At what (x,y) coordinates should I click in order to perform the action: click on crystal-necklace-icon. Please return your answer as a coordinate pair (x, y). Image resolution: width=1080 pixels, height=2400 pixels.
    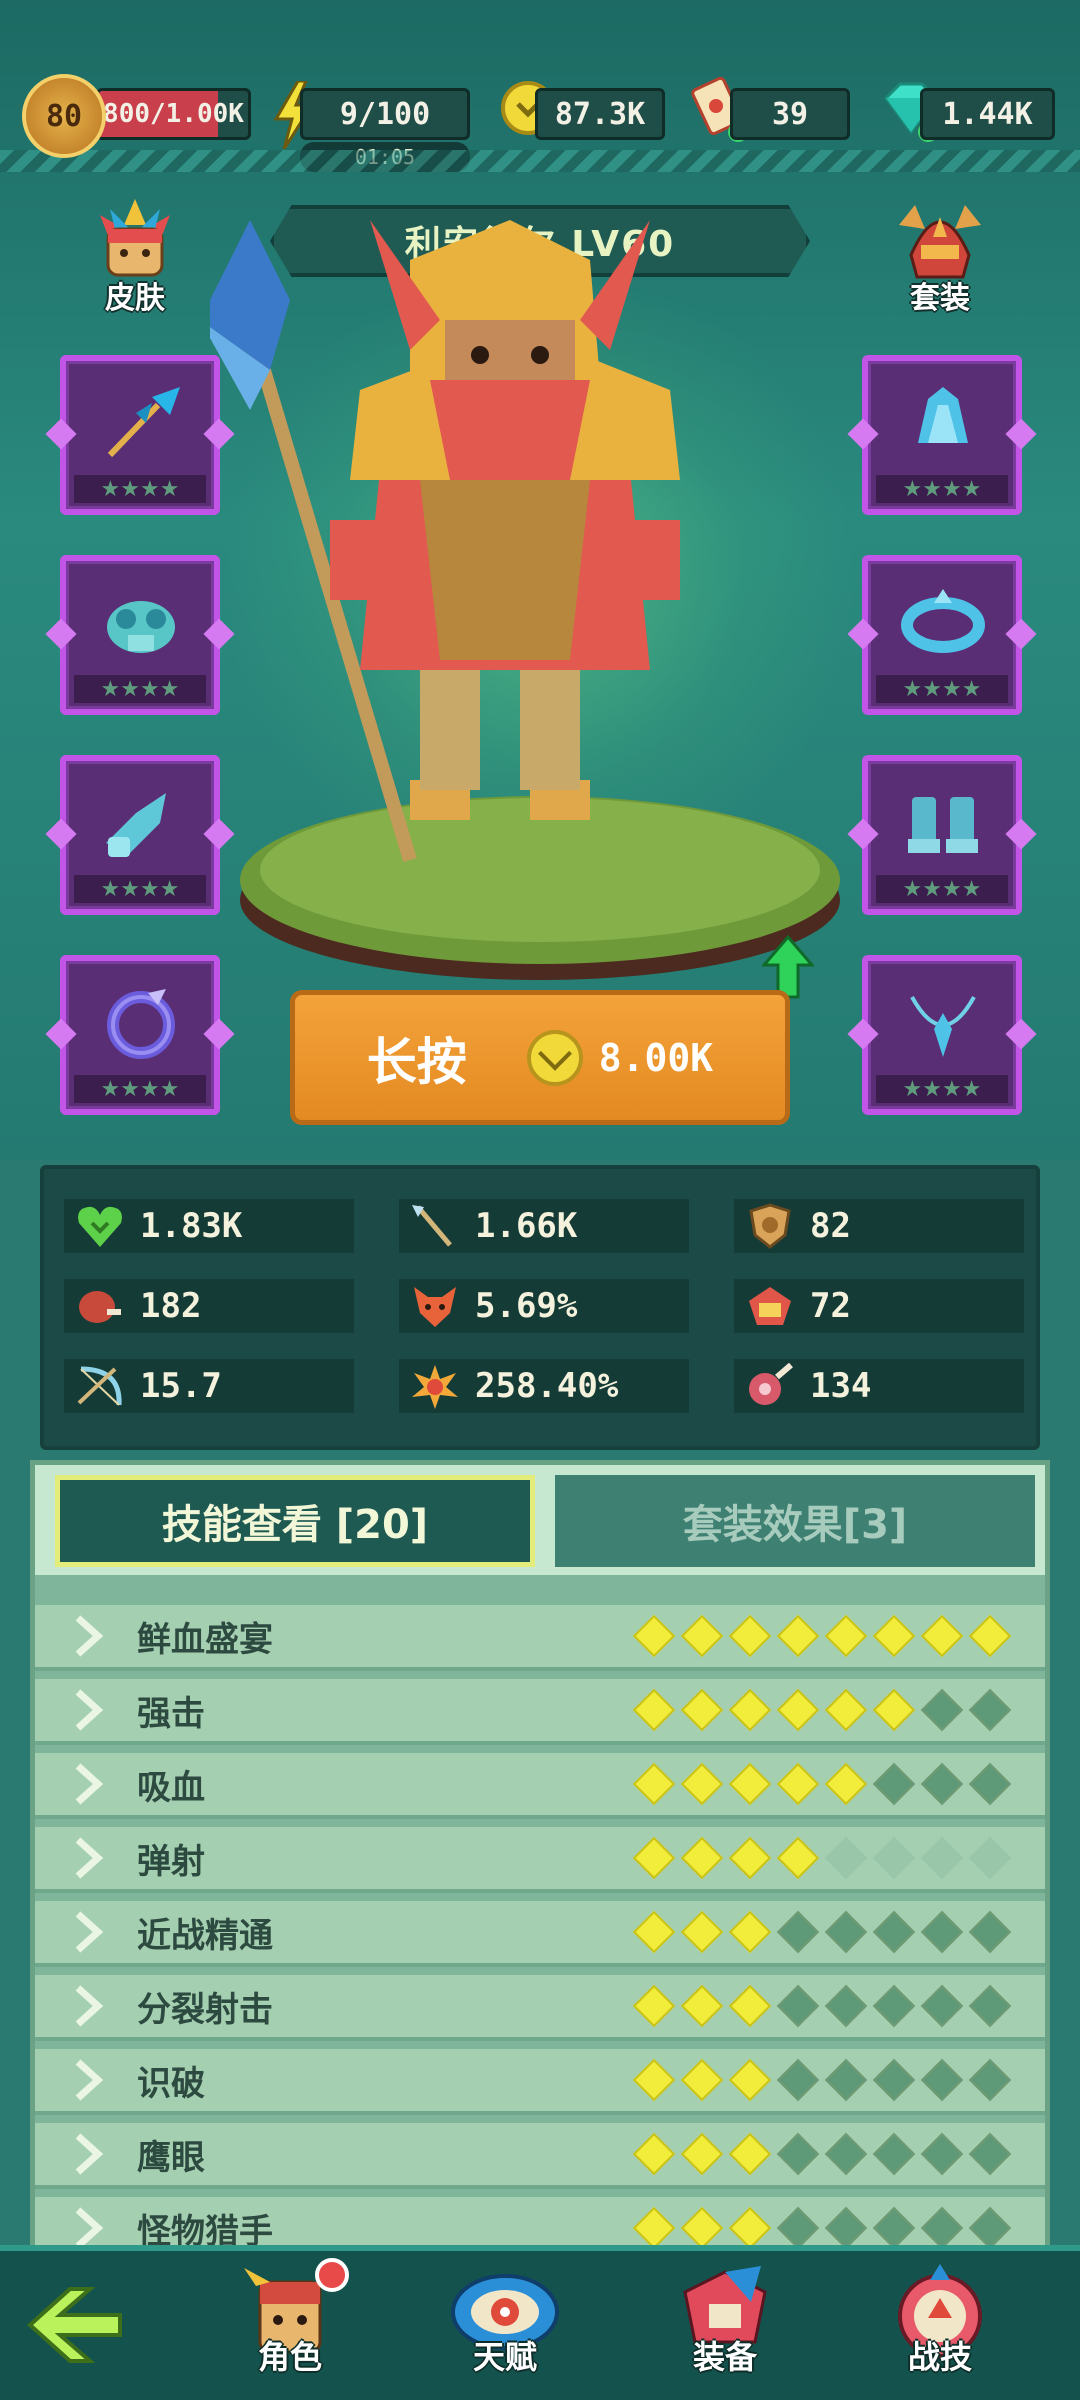
    Looking at the image, I should click on (943, 1023).